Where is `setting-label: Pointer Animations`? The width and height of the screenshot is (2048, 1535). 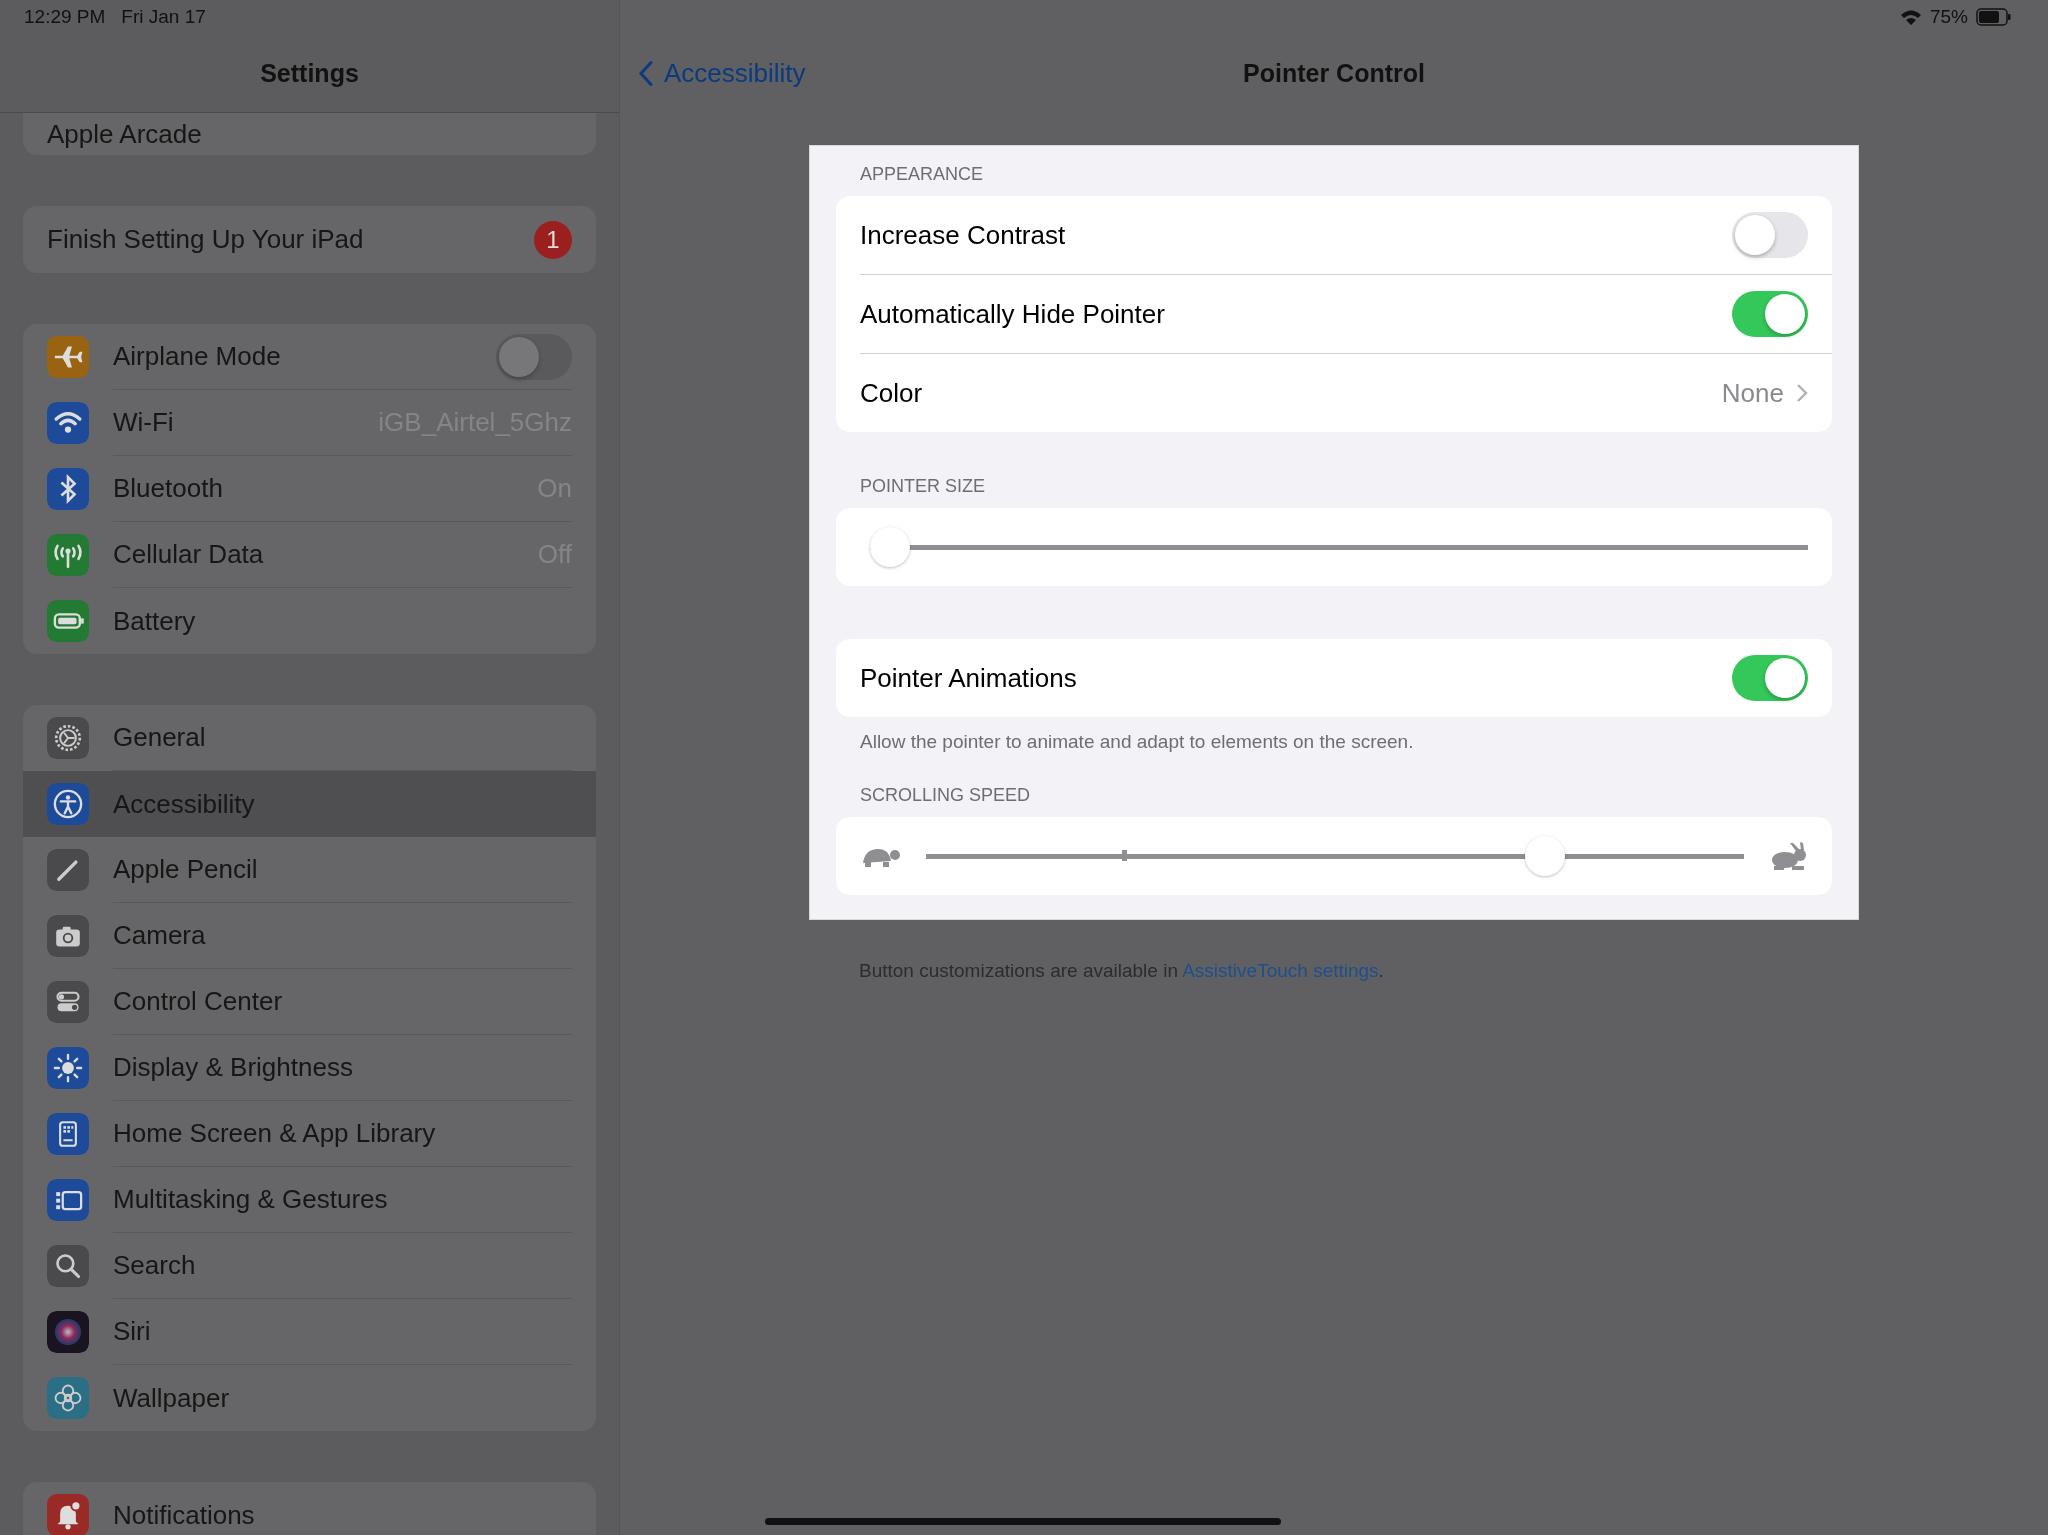 setting-label: Pointer Animations is located at coordinates (969, 678).